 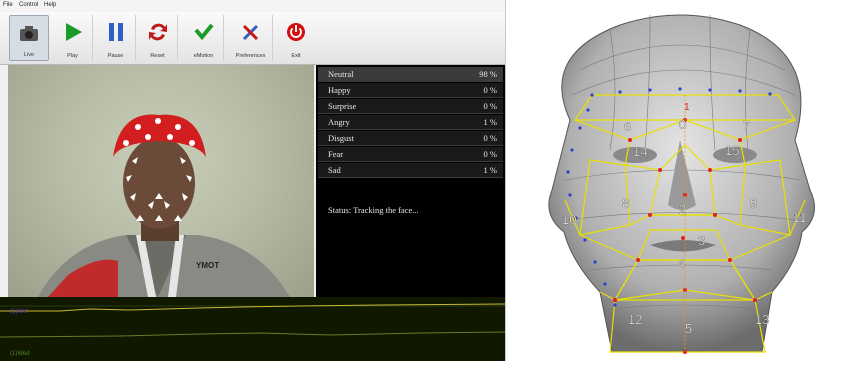 What do you see at coordinates (19, 312) in the screenshot?
I see `graph-label-top: (1)Wst` at bounding box center [19, 312].